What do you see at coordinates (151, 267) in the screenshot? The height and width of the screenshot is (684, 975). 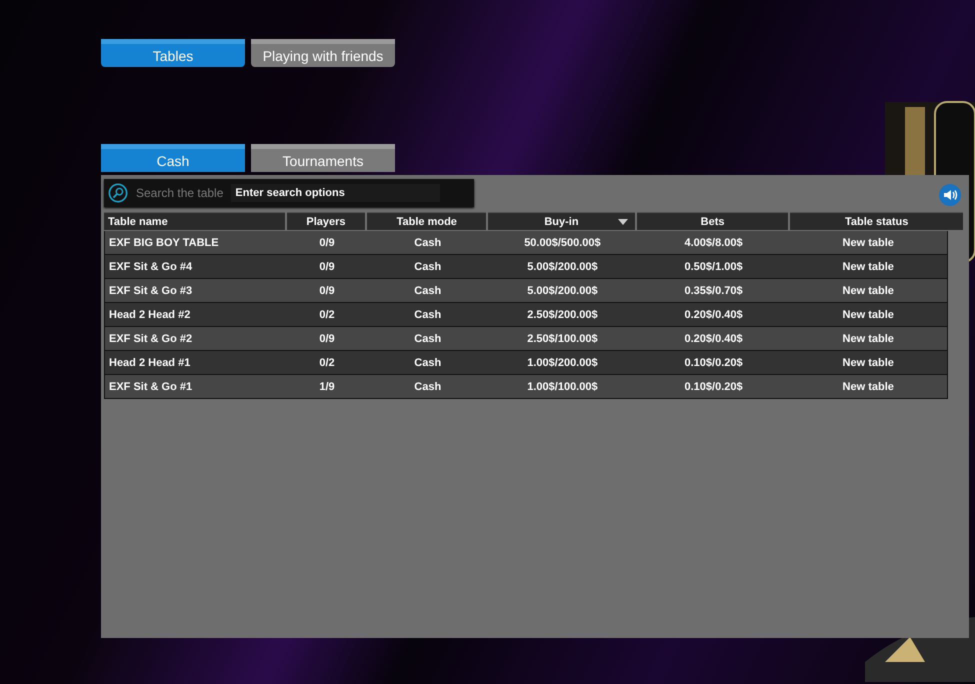 I see `table-cell-text: EXF Sit & Go #4` at bounding box center [151, 267].